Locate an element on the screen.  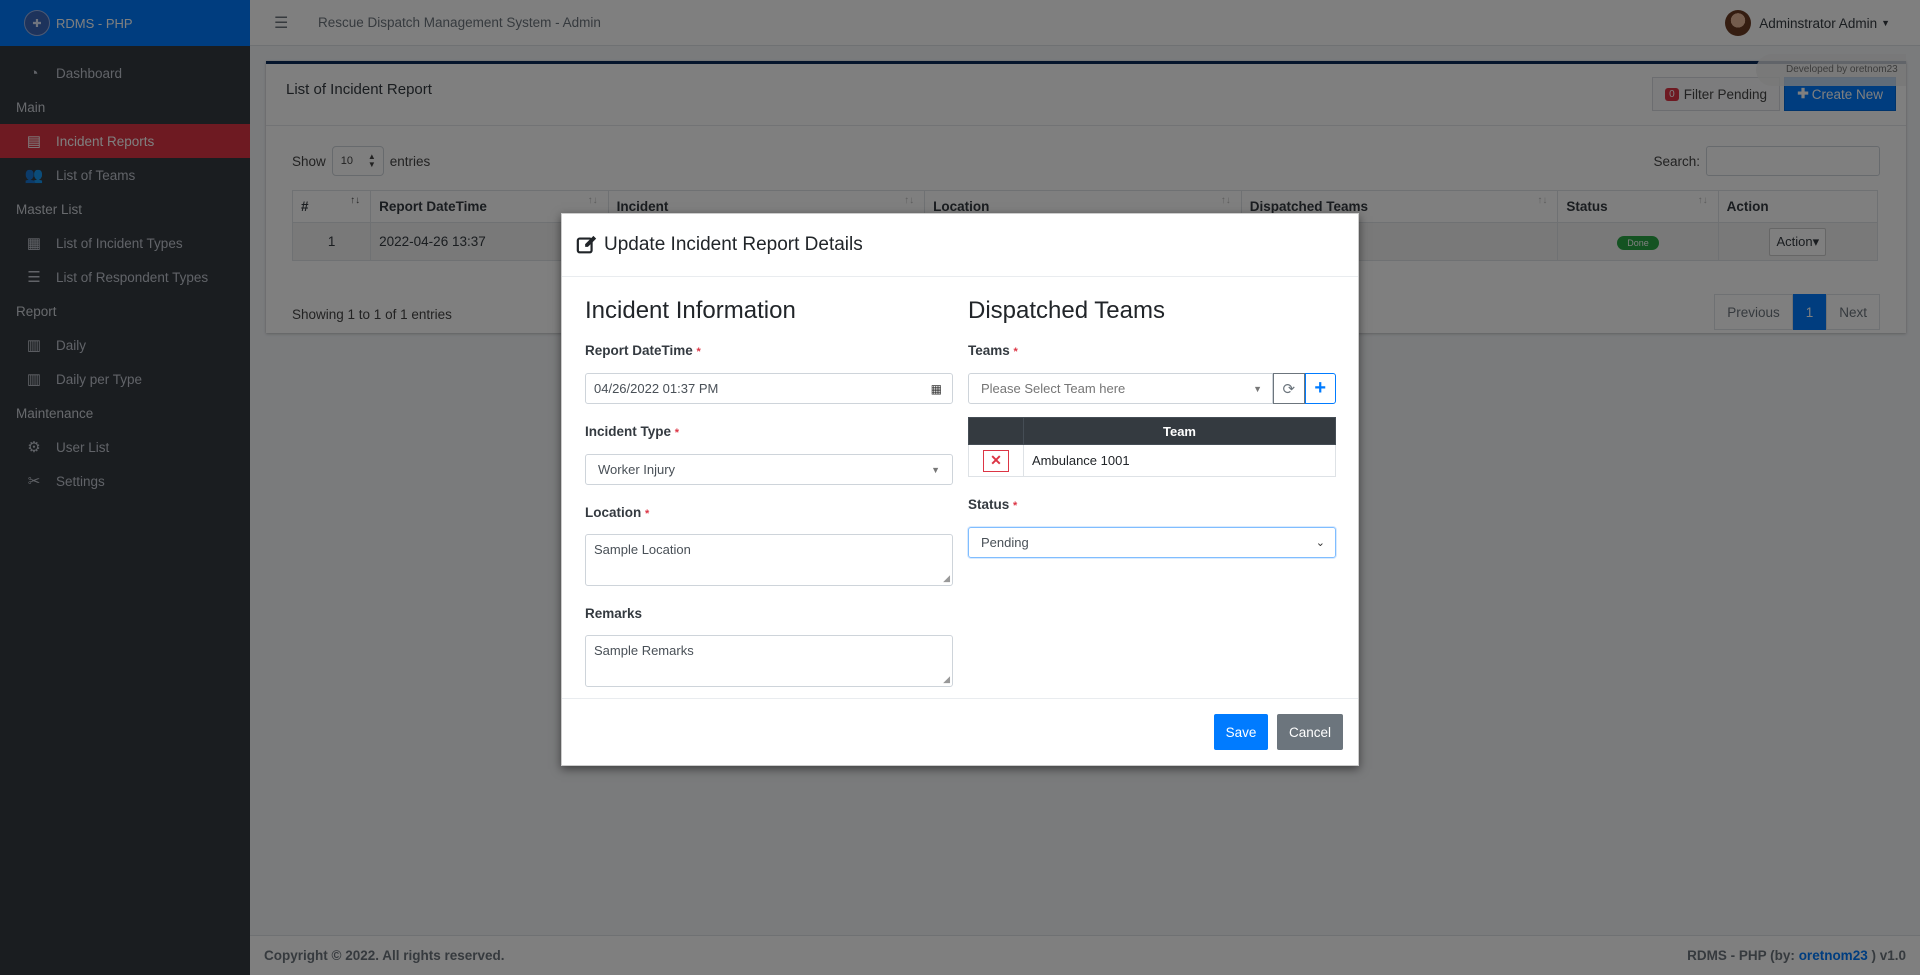
datetime-label-text: Report DateTime is located at coordinates (639, 350).